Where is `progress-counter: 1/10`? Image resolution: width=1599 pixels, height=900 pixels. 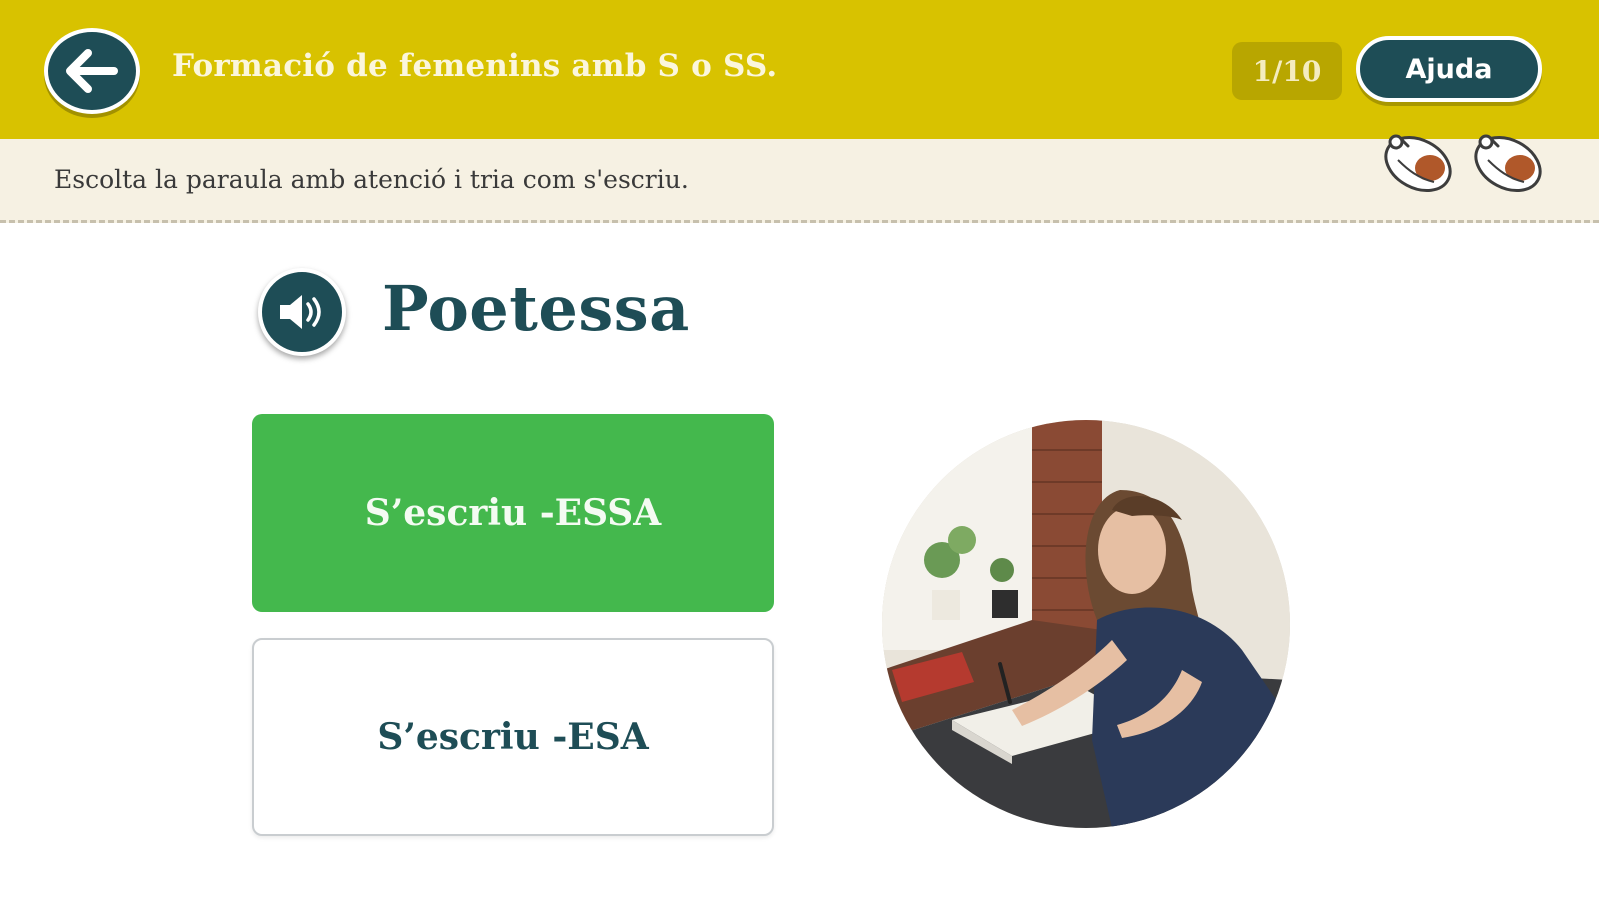 progress-counter: 1/10 is located at coordinates (1287, 71).